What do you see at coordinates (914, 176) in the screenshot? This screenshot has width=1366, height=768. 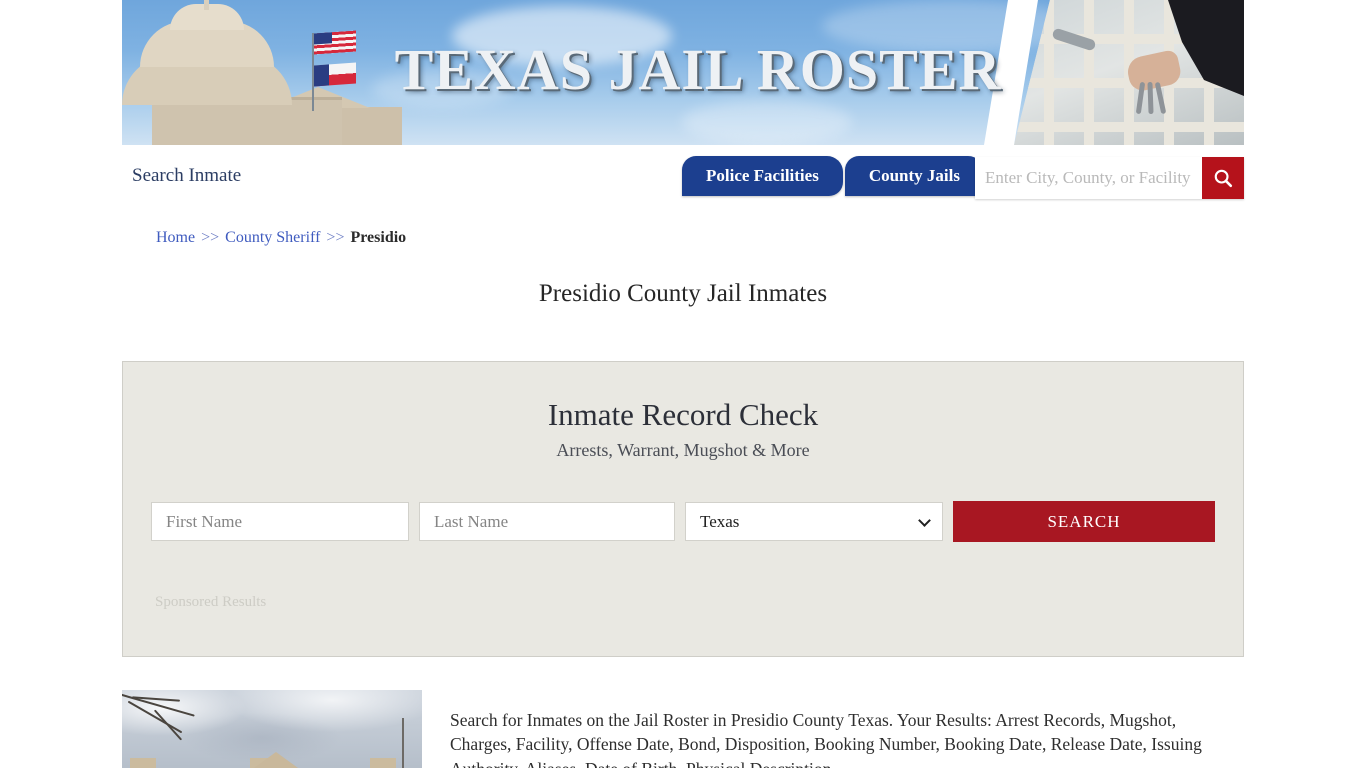 I see `tab-county-jails: County Jails` at bounding box center [914, 176].